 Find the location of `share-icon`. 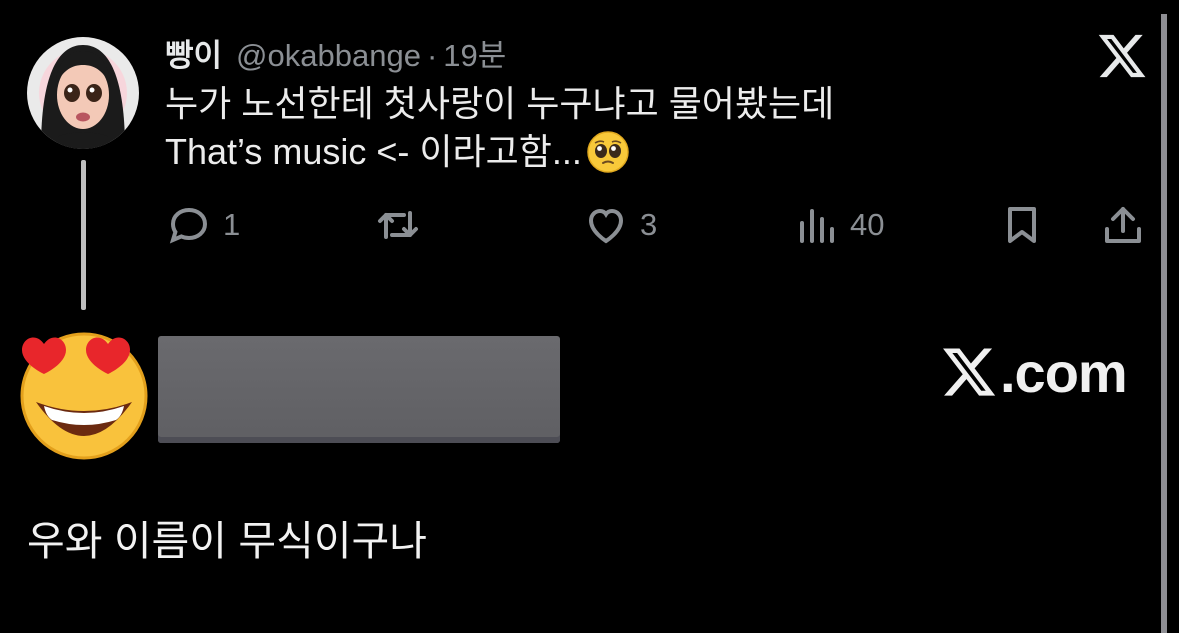

share-icon is located at coordinates (1123, 225).